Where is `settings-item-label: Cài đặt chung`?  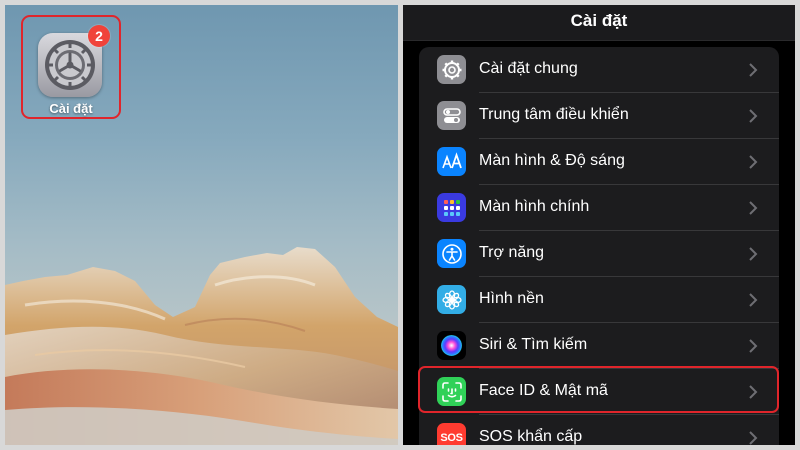
settings-item-label: Cài đặt chung is located at coordinates (528, 68).